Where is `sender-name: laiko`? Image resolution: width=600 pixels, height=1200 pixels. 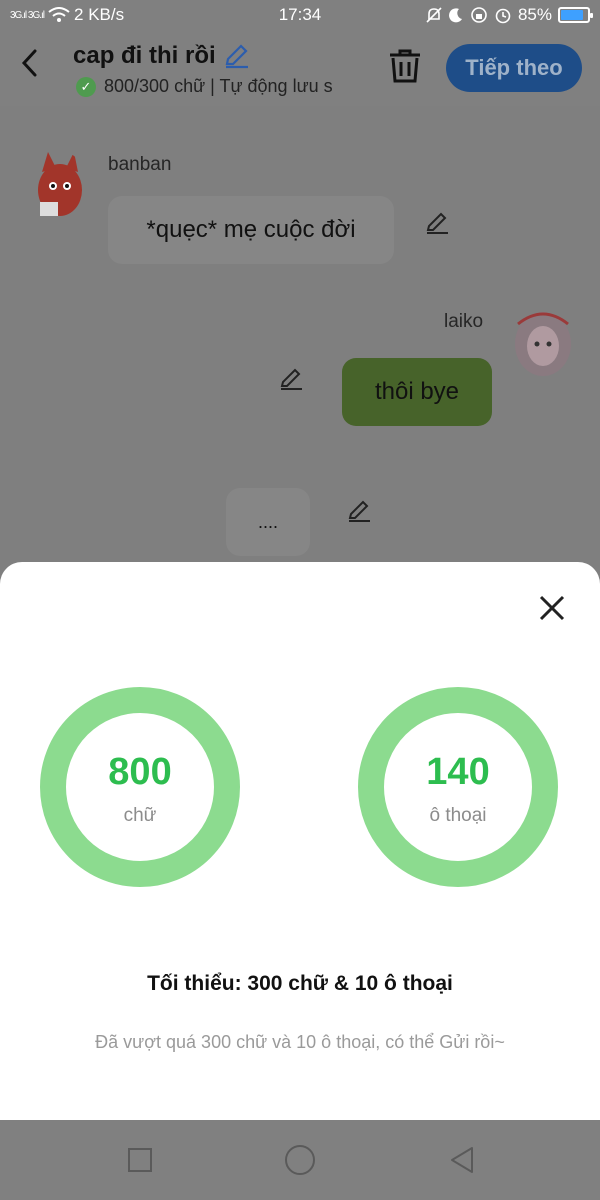
sender-name: laiko is located at coordinates (464, 321).